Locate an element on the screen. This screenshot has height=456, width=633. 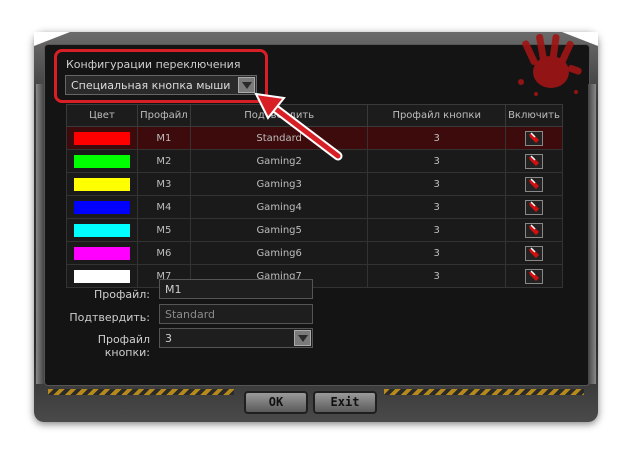
column-header-button-profile: Профайл кнопки is located at coordinates (436, 115).